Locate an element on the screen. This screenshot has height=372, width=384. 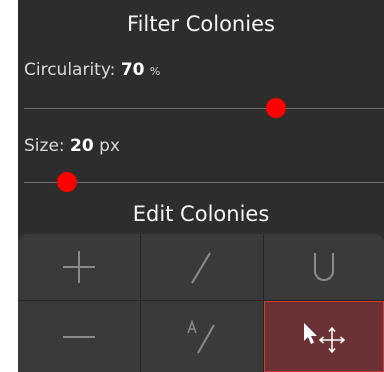
slash-icon is located at coordinates (201, 268).